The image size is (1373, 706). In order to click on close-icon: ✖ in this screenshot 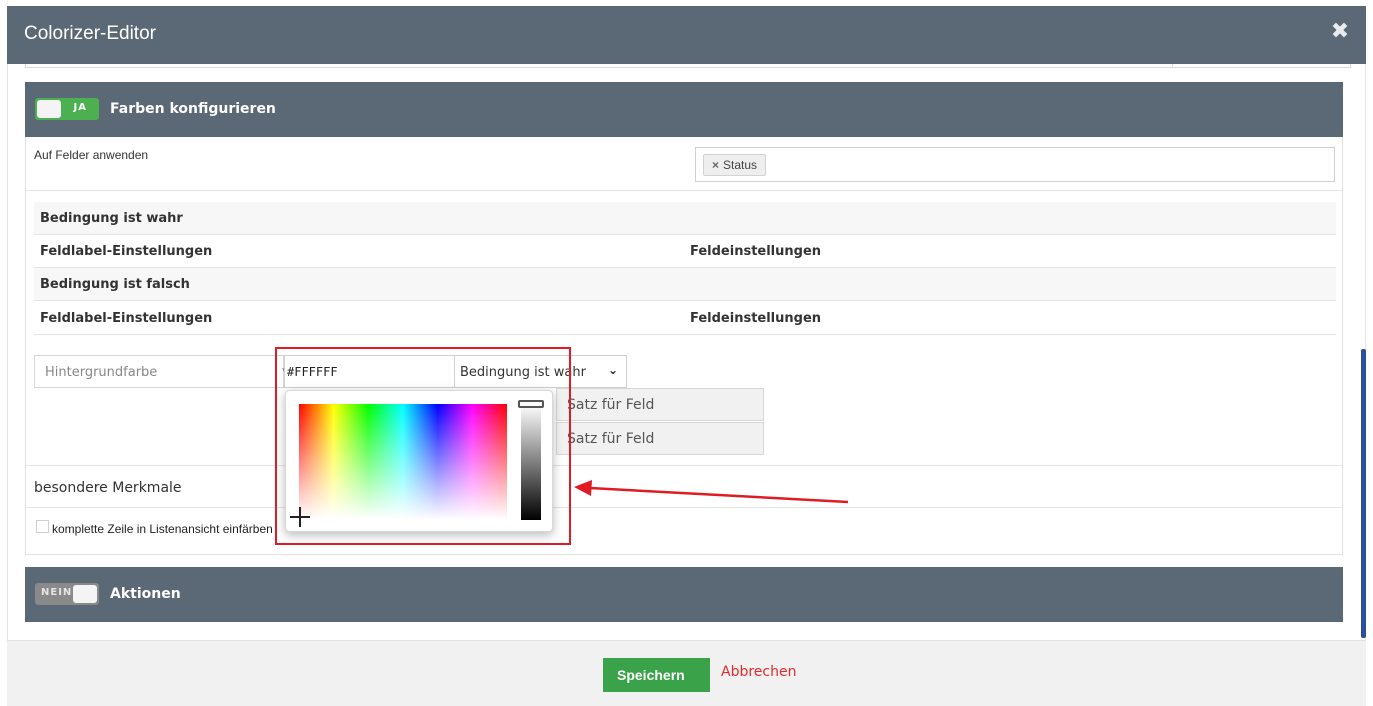, I will do `click(1340, 32)`.